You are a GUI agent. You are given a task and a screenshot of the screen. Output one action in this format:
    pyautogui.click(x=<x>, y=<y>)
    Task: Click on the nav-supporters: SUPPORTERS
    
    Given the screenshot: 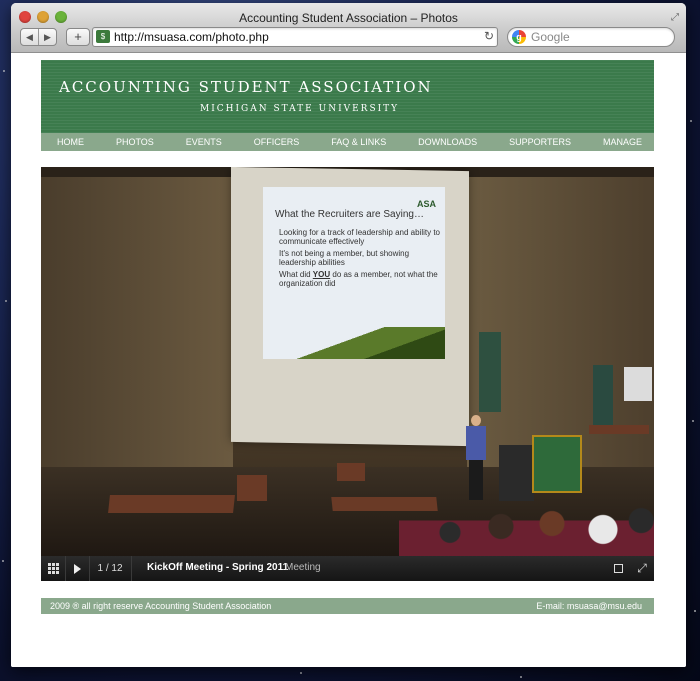 What is the action you would take?
    pyautogui.click(x=540, y=142)
    